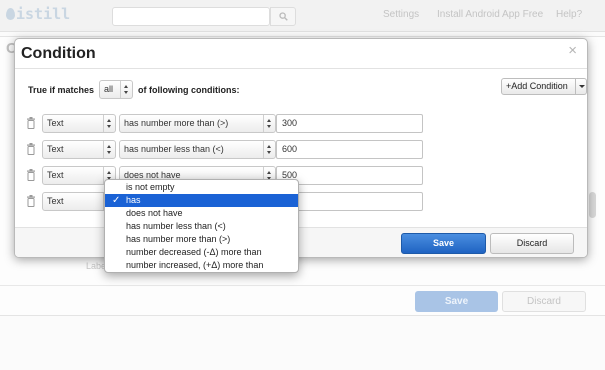 Image resolution: width=605 pixels, height=370 pixels. What do you see at coordinates (189, 90) in the screenshot?
I see `match-suffix-label: of following conditions:` at bounding box center [189, 90].